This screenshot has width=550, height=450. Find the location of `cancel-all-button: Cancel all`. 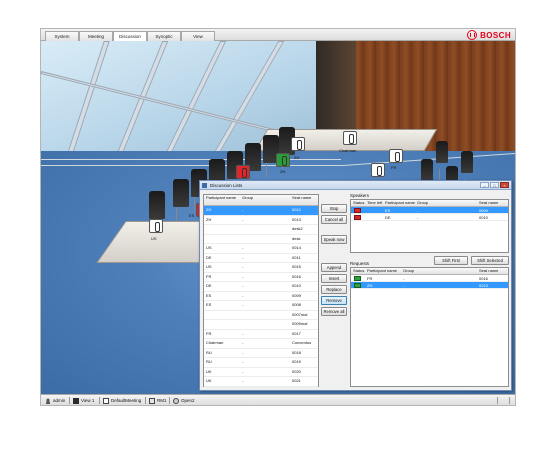

cancel-all-button: Cancel all is located at coordinates (334, 219).